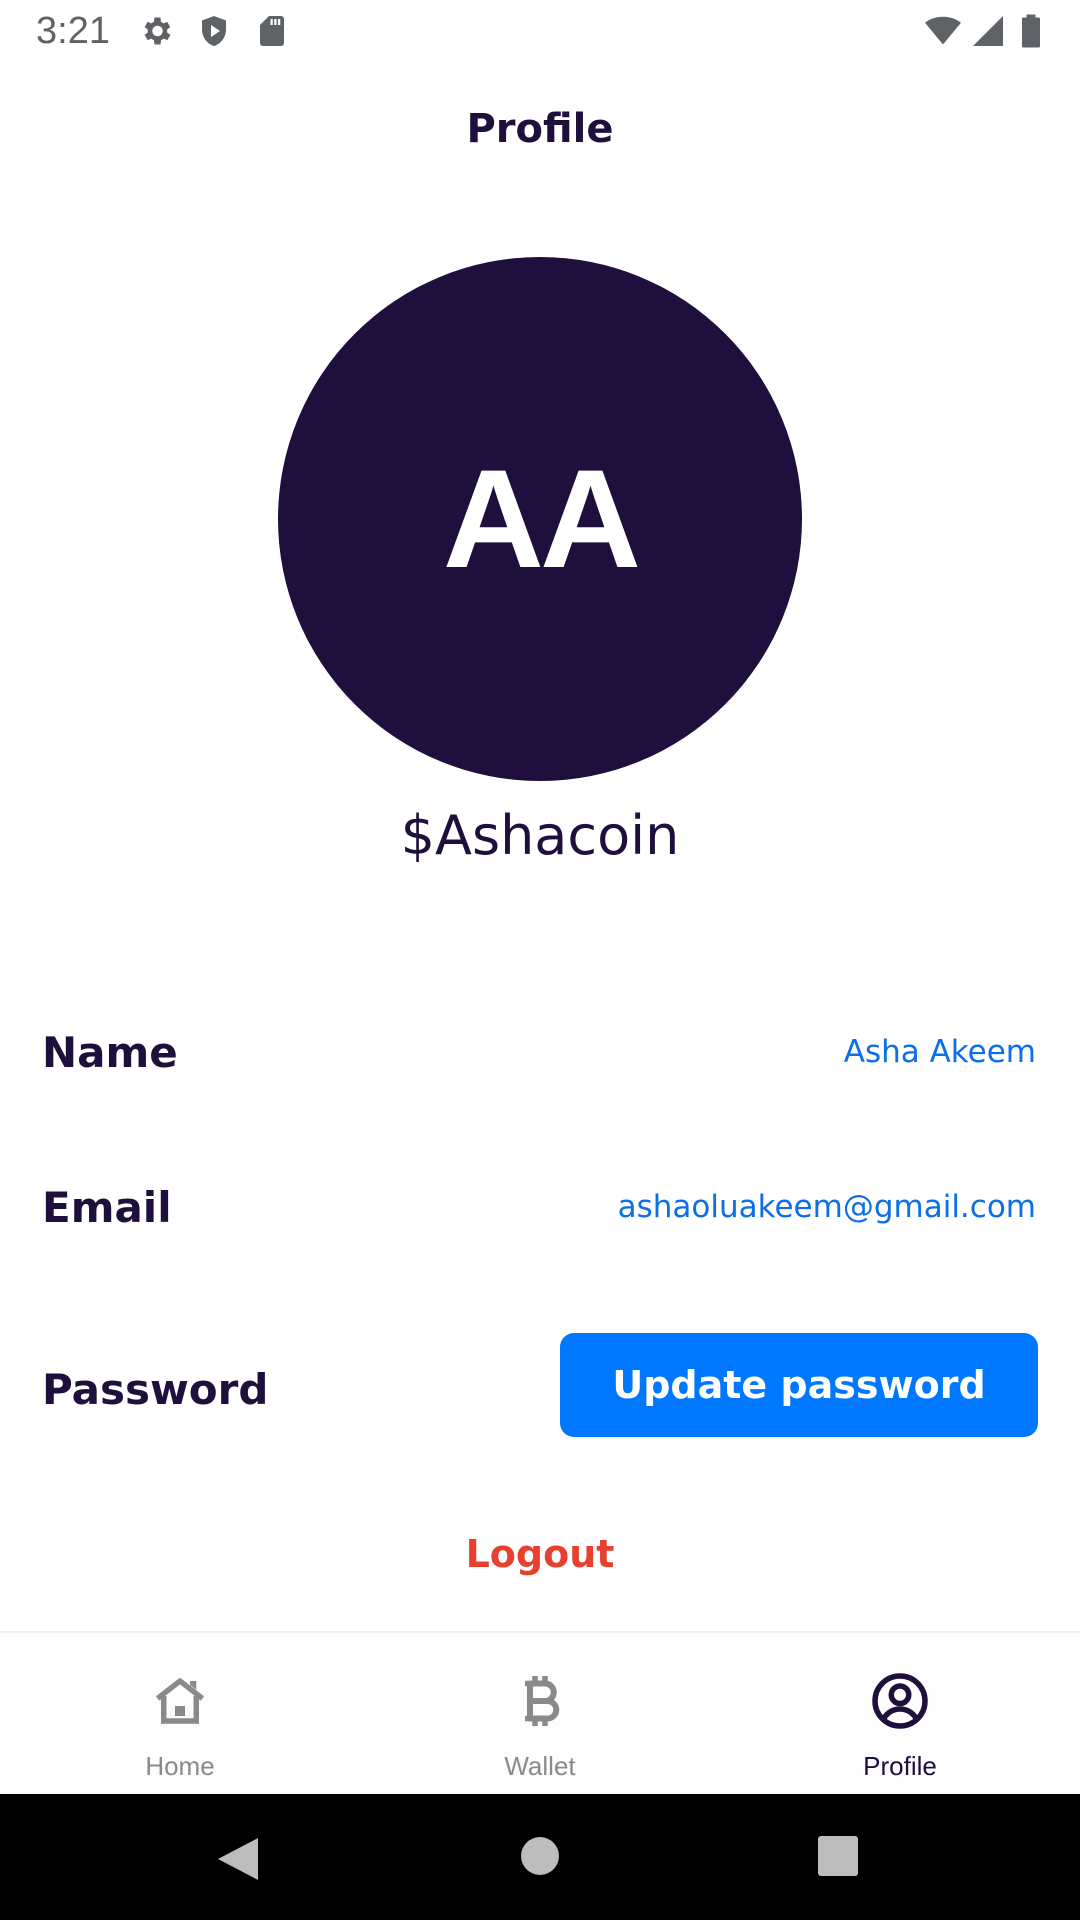  What do you see at coordinates (826, 1207) in the screenshot?
I see `email-value: ashaoluakeem@gmail.com` at bounding box center [826, 1207].